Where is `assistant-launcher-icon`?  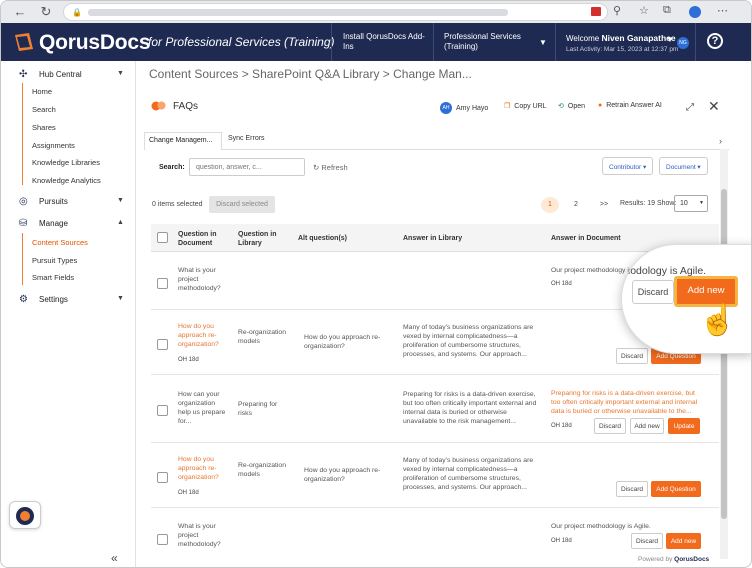
assistant-launcher-icon is located at coordinates (25, 515).